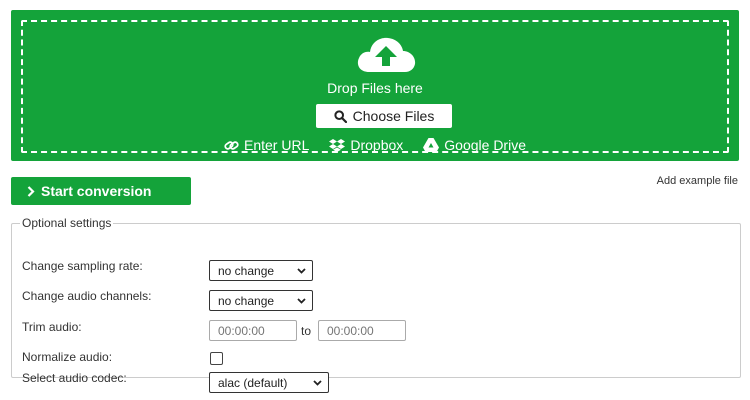 This screenshot has width=750, height=400. Describe the element at coordinates (277, 145) in the screenshot. I see `enter-url-label: Enter URL` at that location.